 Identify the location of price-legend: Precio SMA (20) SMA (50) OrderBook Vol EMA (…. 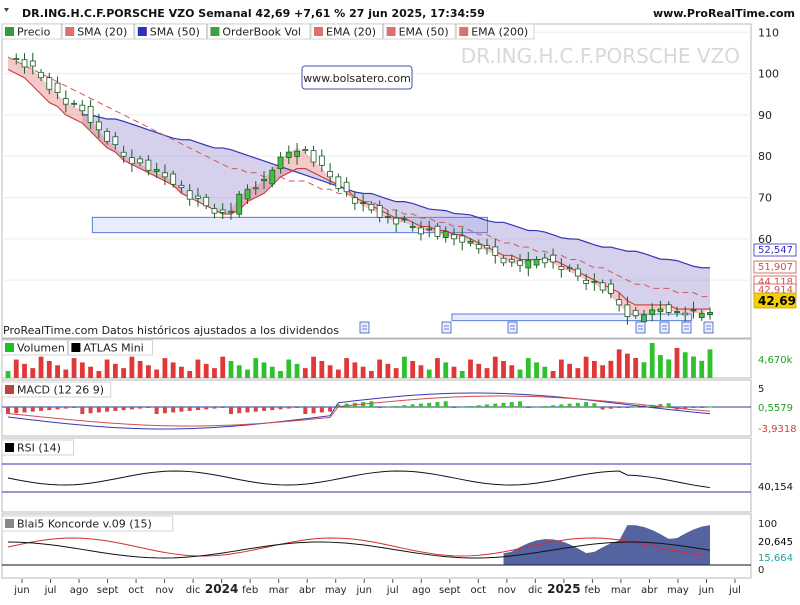
(268, 31).